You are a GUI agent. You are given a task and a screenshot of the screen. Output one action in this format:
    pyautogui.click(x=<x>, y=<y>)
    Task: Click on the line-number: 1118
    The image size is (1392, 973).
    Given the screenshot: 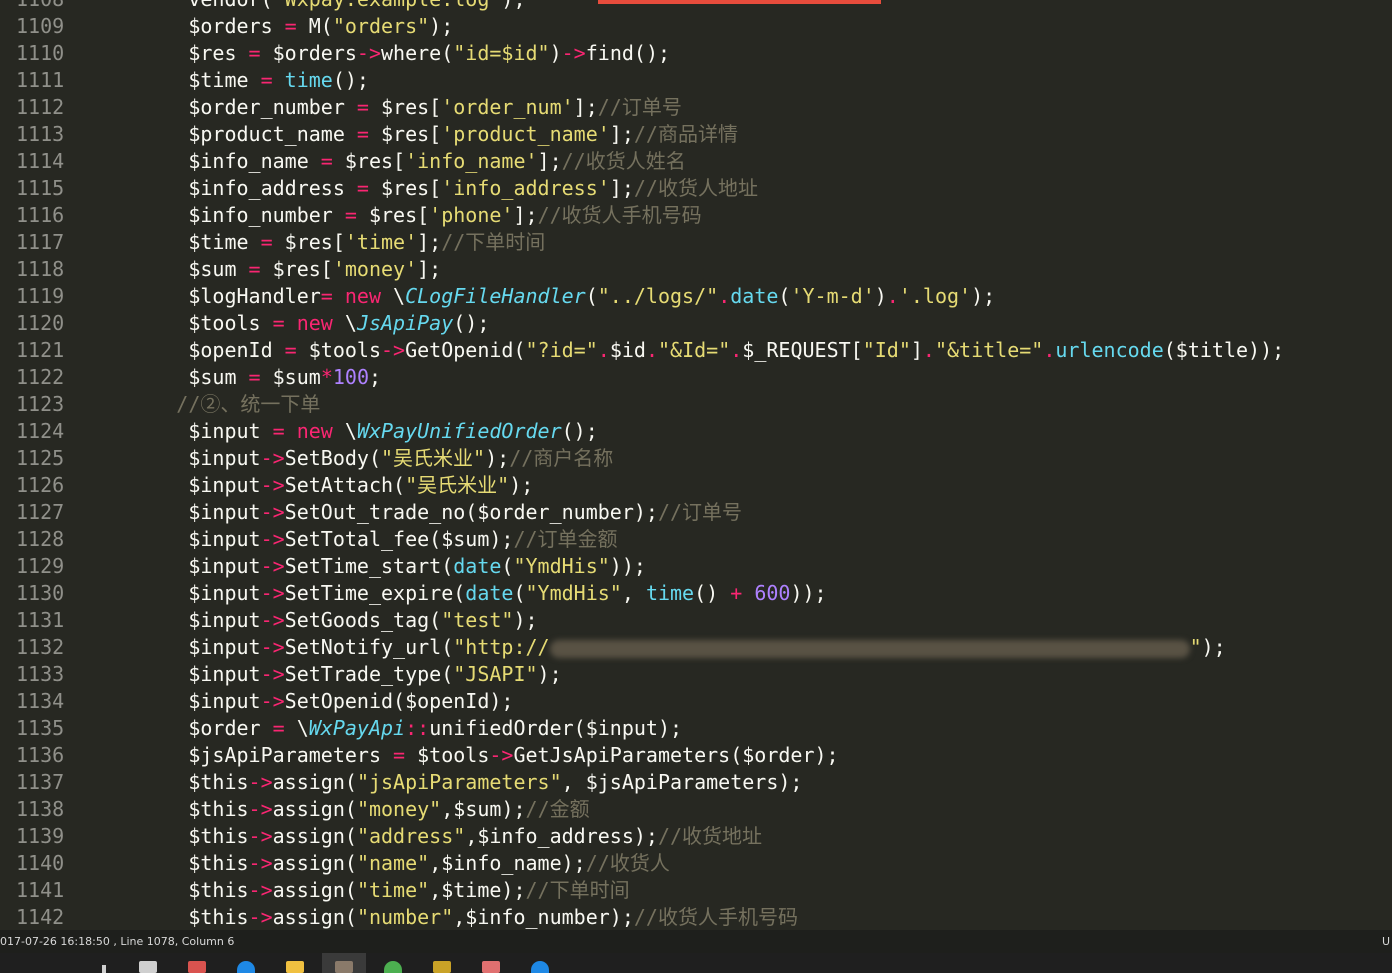 What is the action you would take?
    pyautogui.click(x=40, y=269)
    